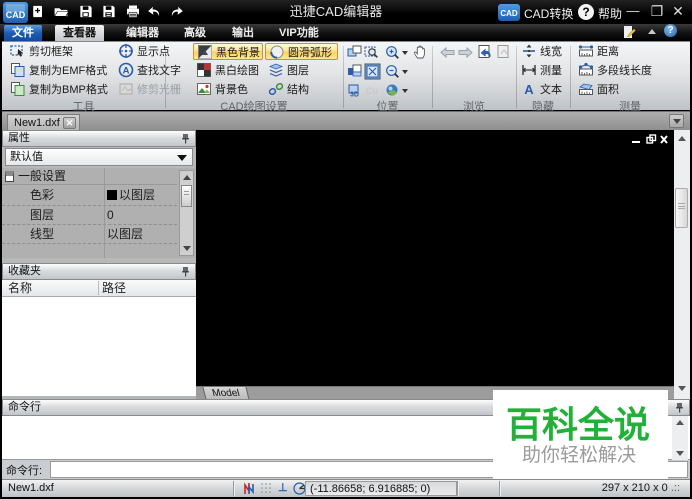 The width and height of the screenshot is (692, 499). Describe the element at coordinates (372, 91) in the screenshot. I see `svg-text: Cu` at that location.